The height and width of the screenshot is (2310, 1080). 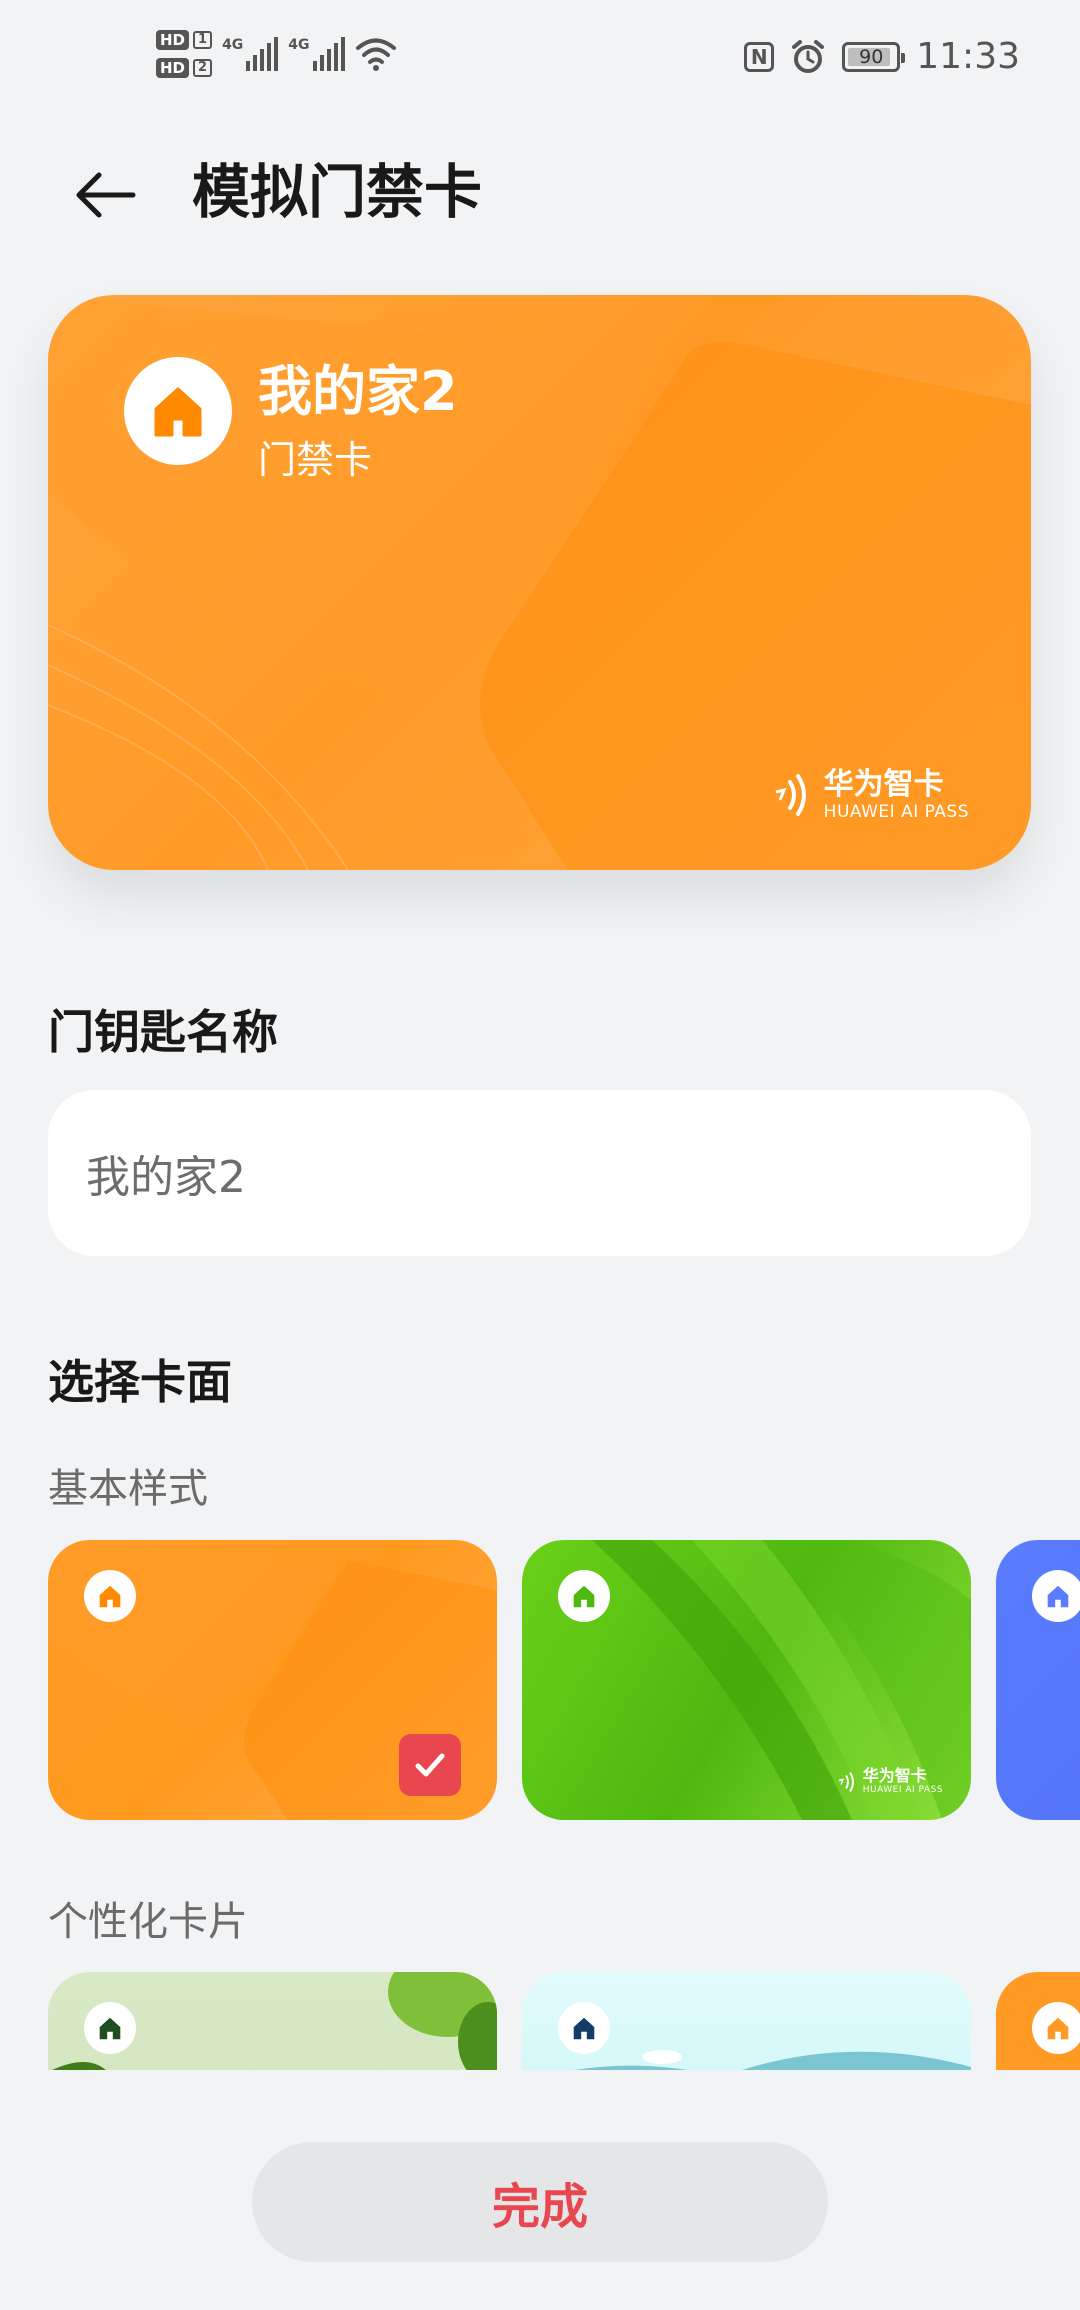 I want to click on sim-indicators: HD 1 HD 2, so click(x=184, y=54).